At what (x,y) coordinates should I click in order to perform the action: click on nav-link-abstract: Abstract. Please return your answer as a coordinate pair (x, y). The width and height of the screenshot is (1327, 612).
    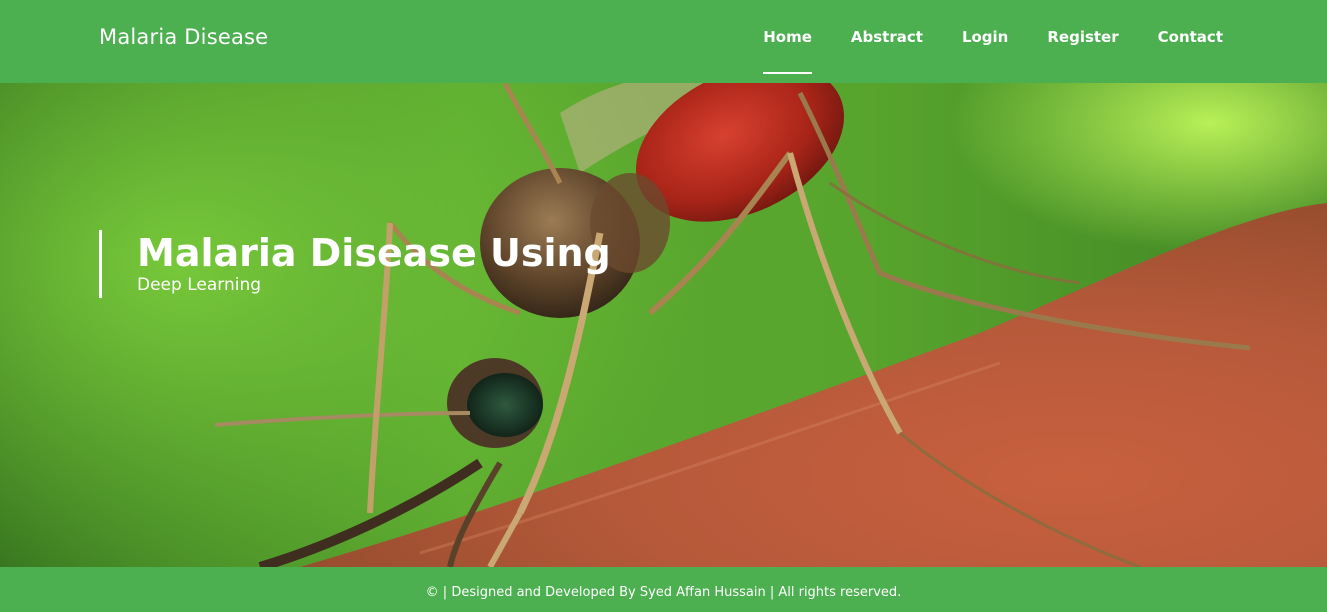
    Looking at the image, I should click on (887, 37).